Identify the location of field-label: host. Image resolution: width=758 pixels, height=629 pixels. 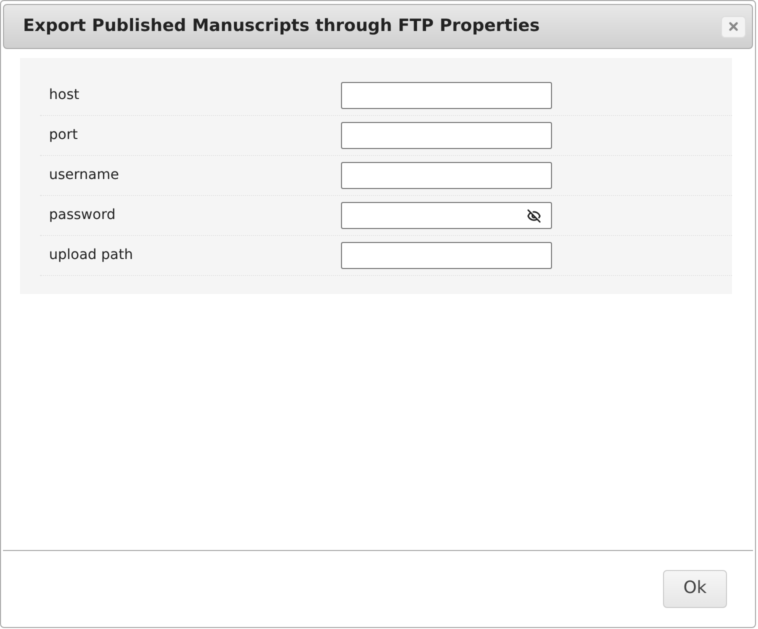
(64, 95).